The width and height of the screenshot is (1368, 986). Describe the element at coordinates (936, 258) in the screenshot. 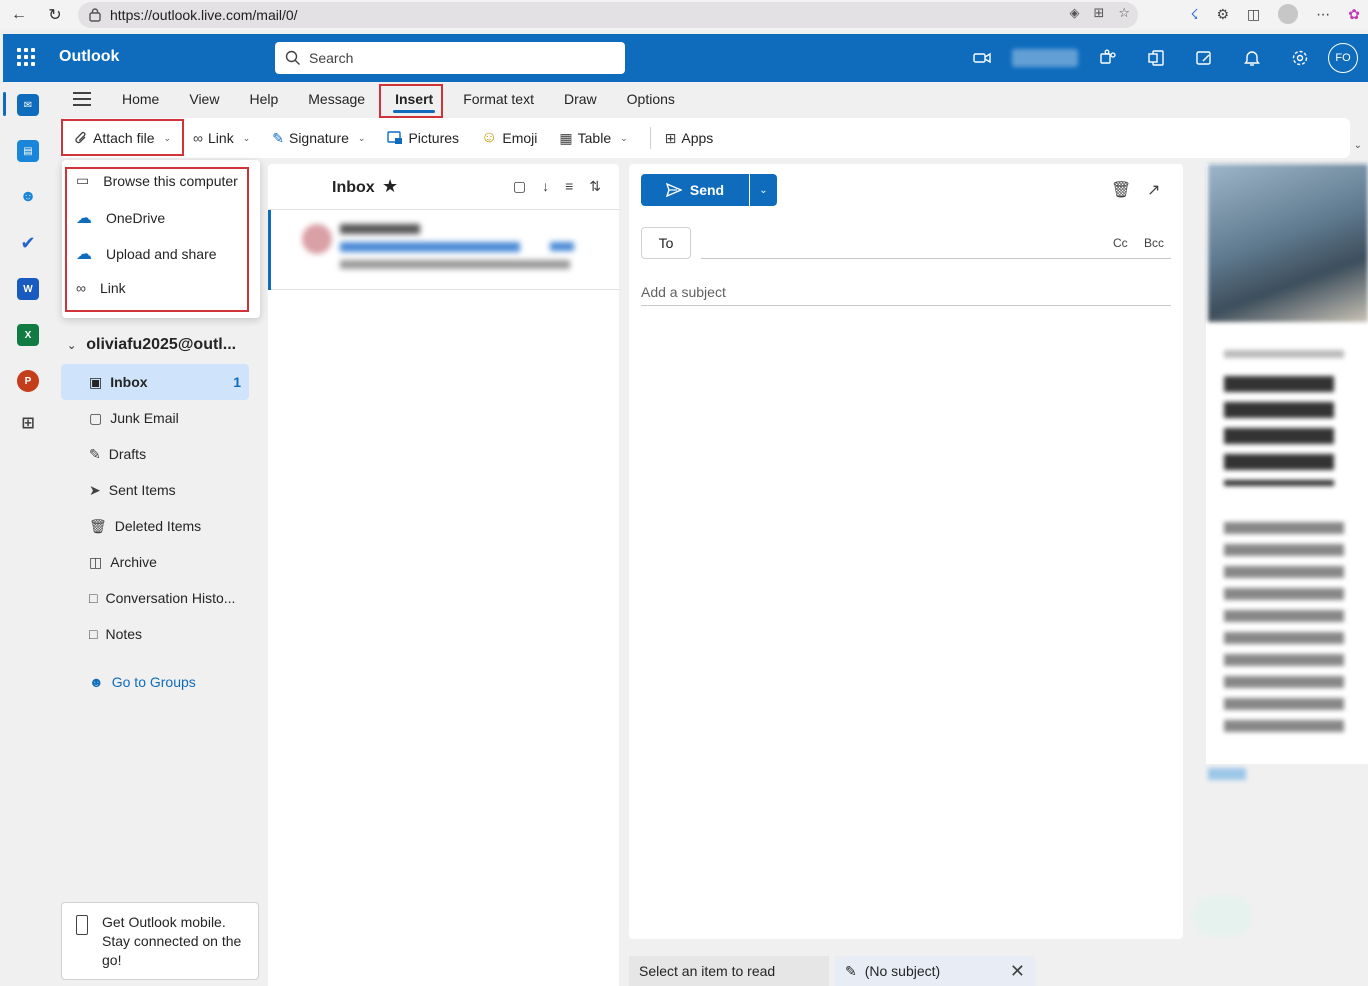

I see `to-field` at that location.